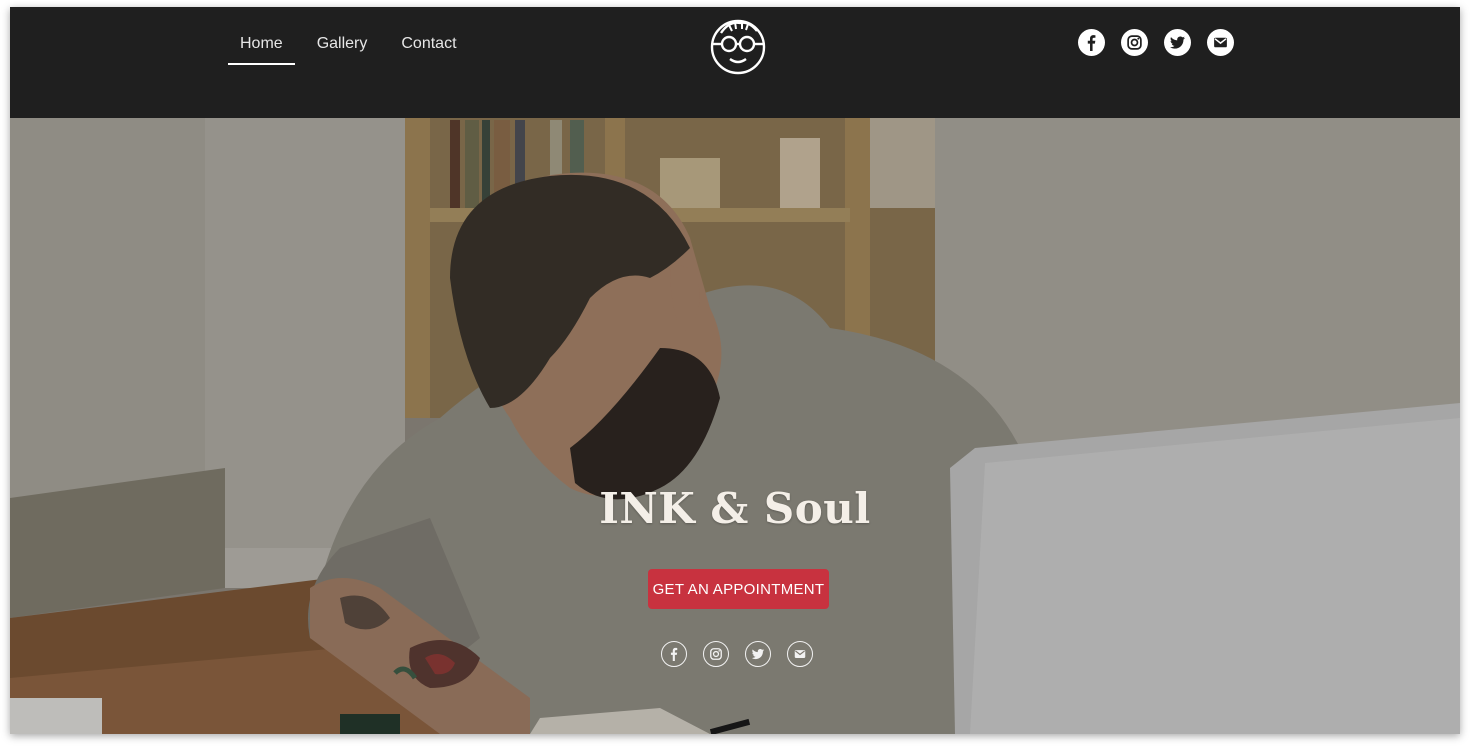 This screenshot has width=1470, height=746. What do you see at coordinates (342, 48) in the screenshot?
I see `nav-link-gallery: Gallery` at bounding box center [342, 48].